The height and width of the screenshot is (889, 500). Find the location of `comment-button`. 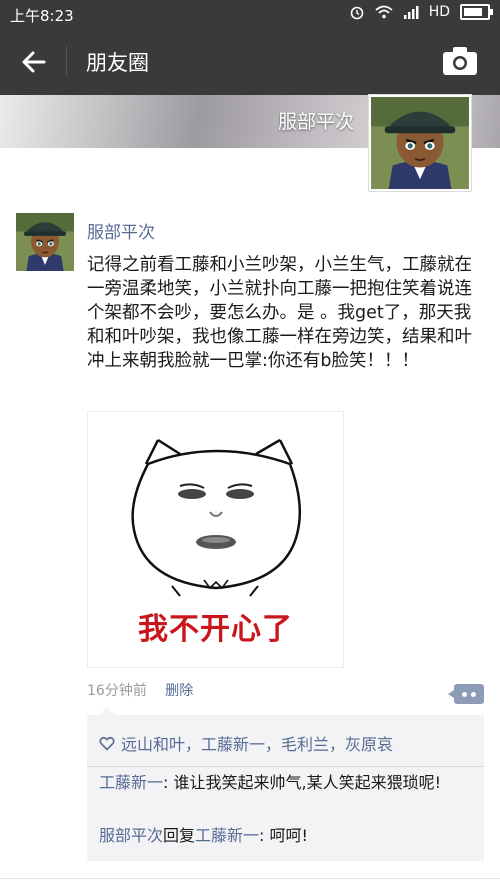

comment-button is located at coordinates (466, 694).